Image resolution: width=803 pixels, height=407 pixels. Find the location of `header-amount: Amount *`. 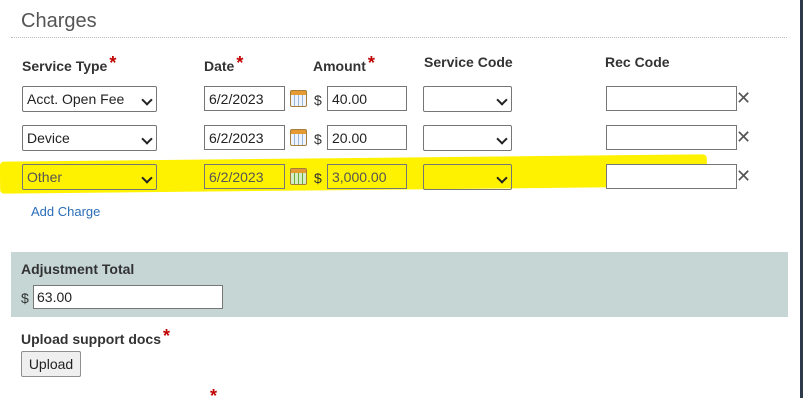

header-amount: Amount * is located at coordinates (344, 64).